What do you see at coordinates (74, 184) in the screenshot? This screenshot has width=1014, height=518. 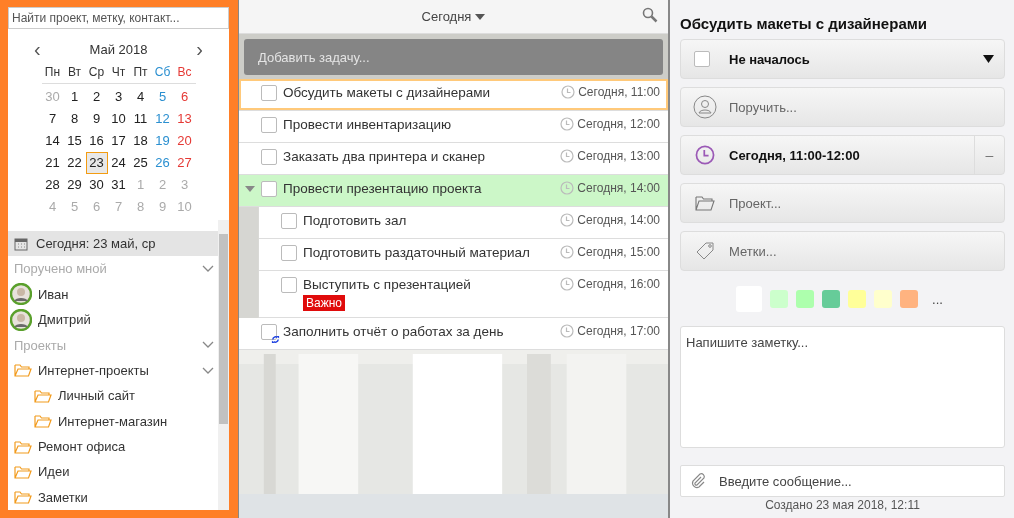 I see `calendar-day: 29` at bounding box center [74, 184].